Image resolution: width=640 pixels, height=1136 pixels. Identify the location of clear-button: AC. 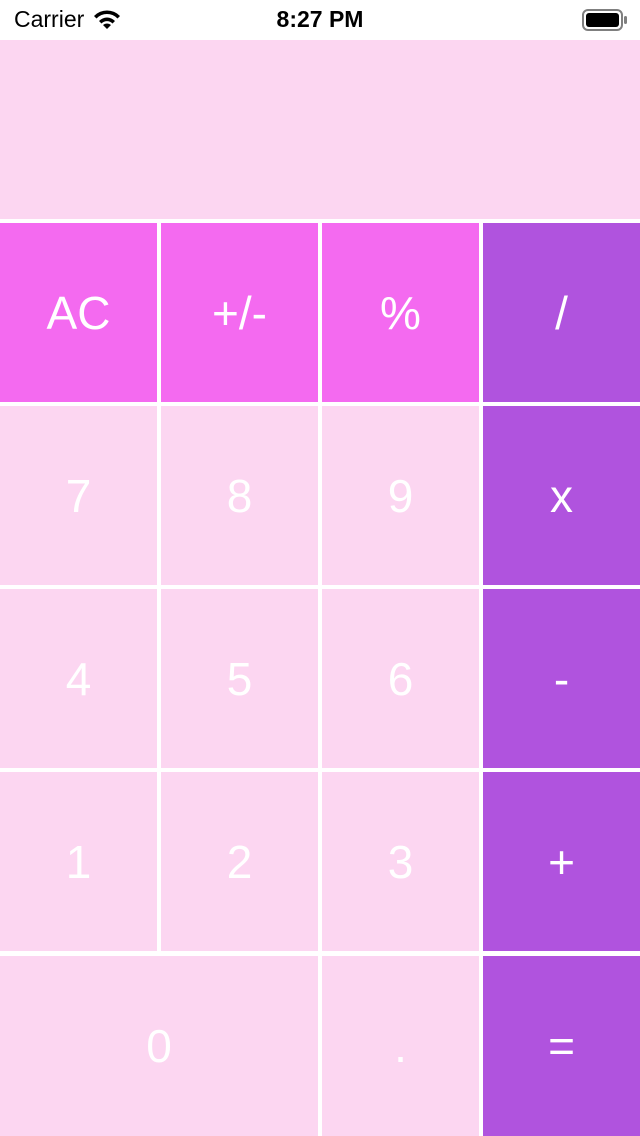
(78, 312).